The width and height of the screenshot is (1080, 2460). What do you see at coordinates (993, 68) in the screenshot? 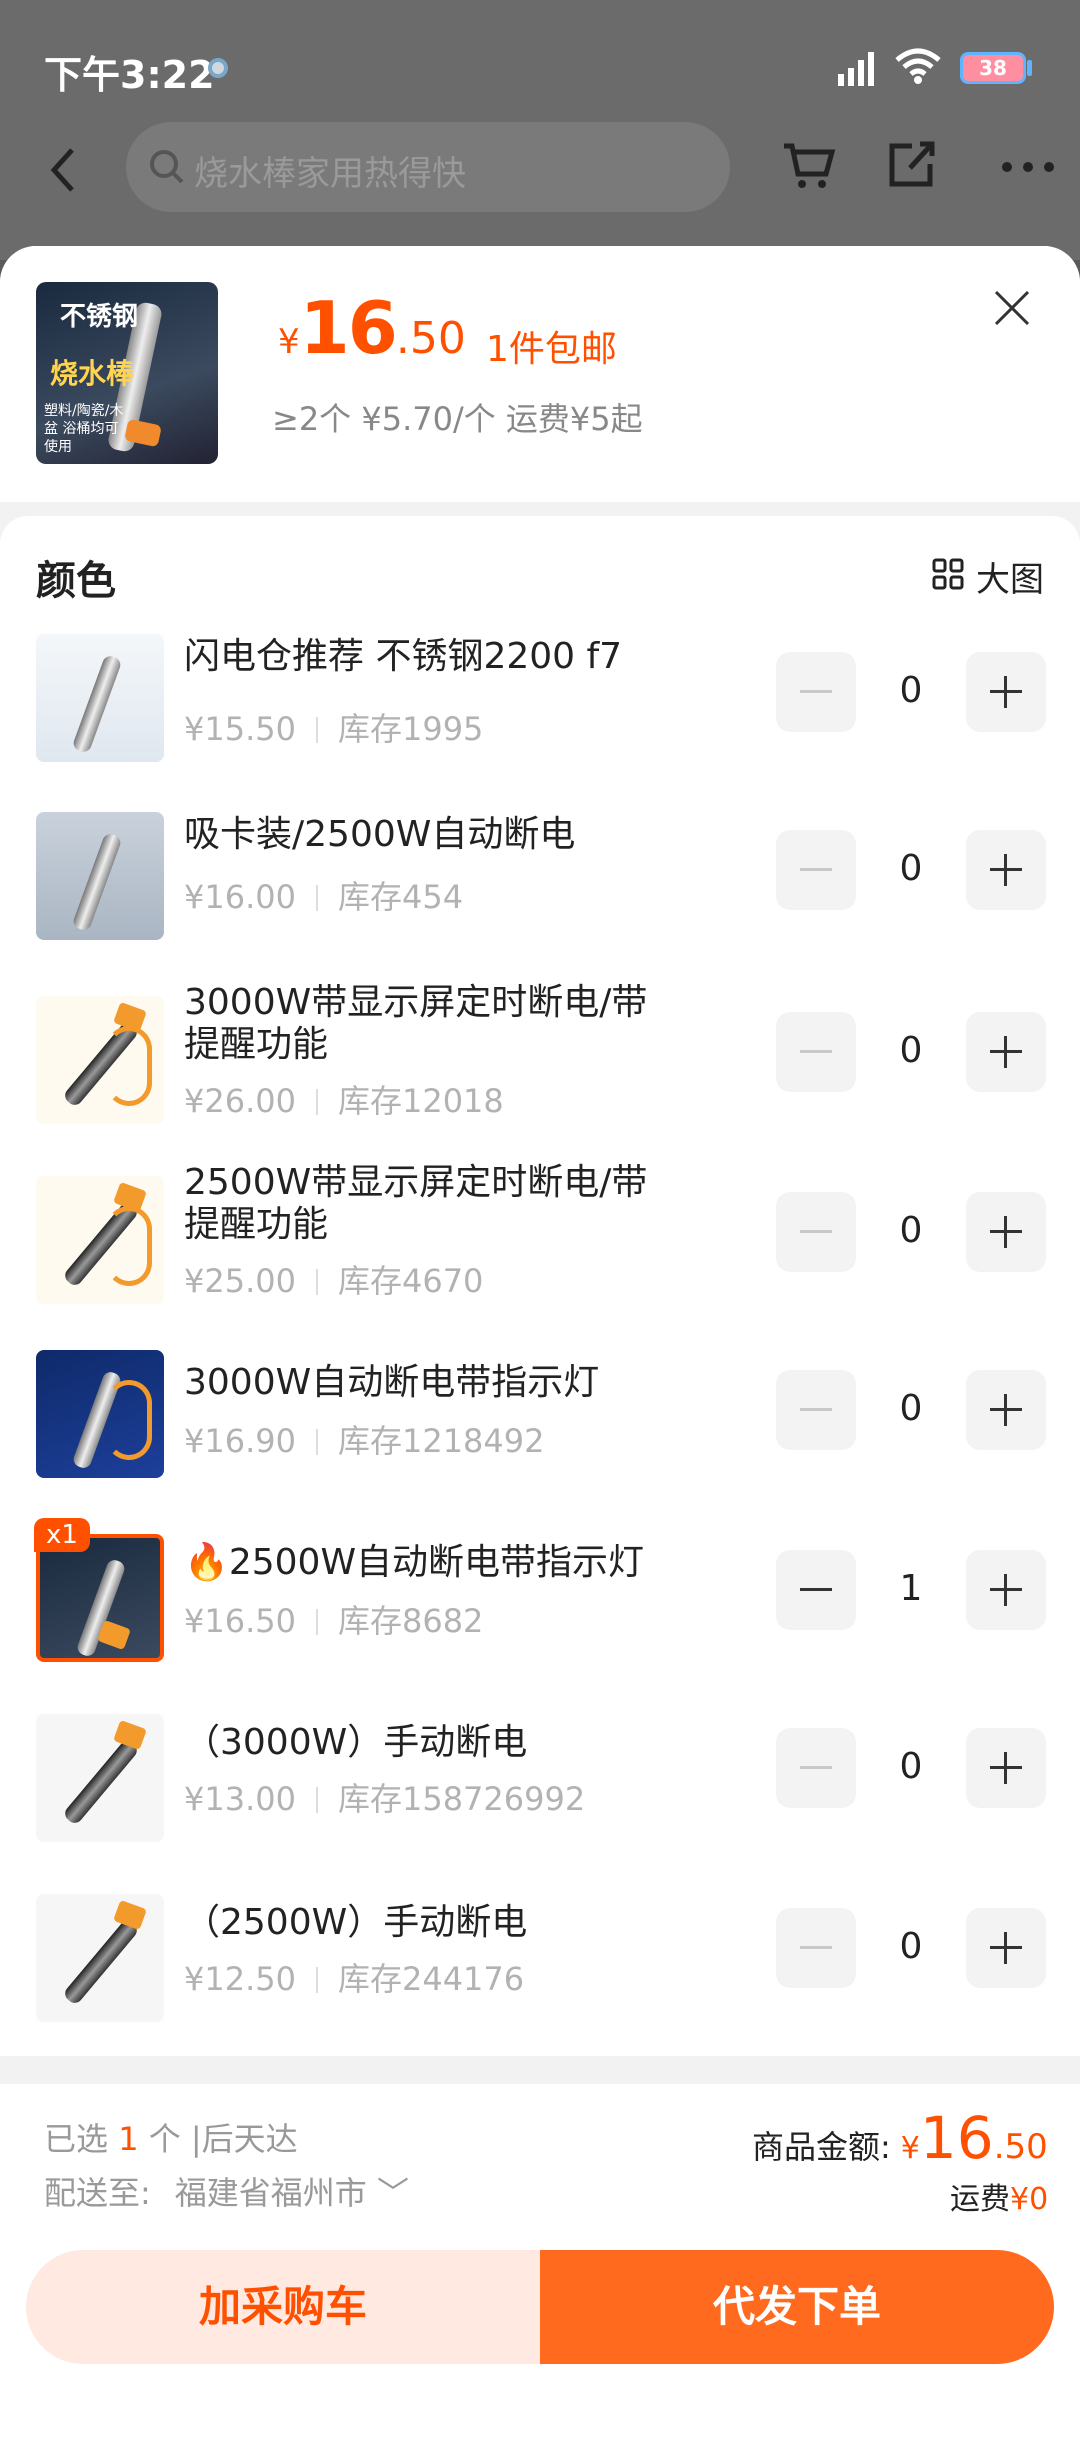
I see `battery-level: 38` at bounding box center [993, 68].